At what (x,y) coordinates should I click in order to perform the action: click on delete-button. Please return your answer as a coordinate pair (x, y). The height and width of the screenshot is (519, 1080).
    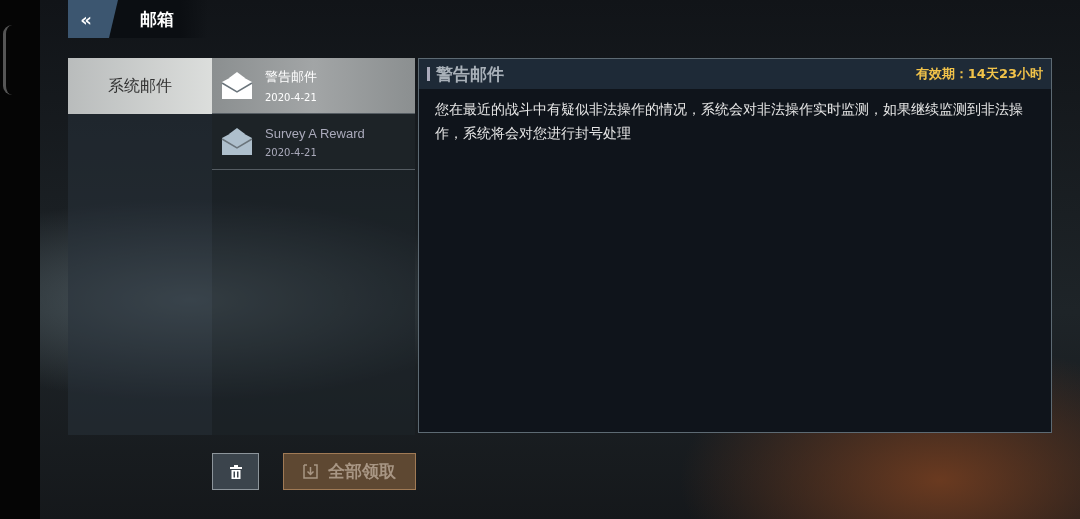
    Looking at the image, I should click on (235, 471).